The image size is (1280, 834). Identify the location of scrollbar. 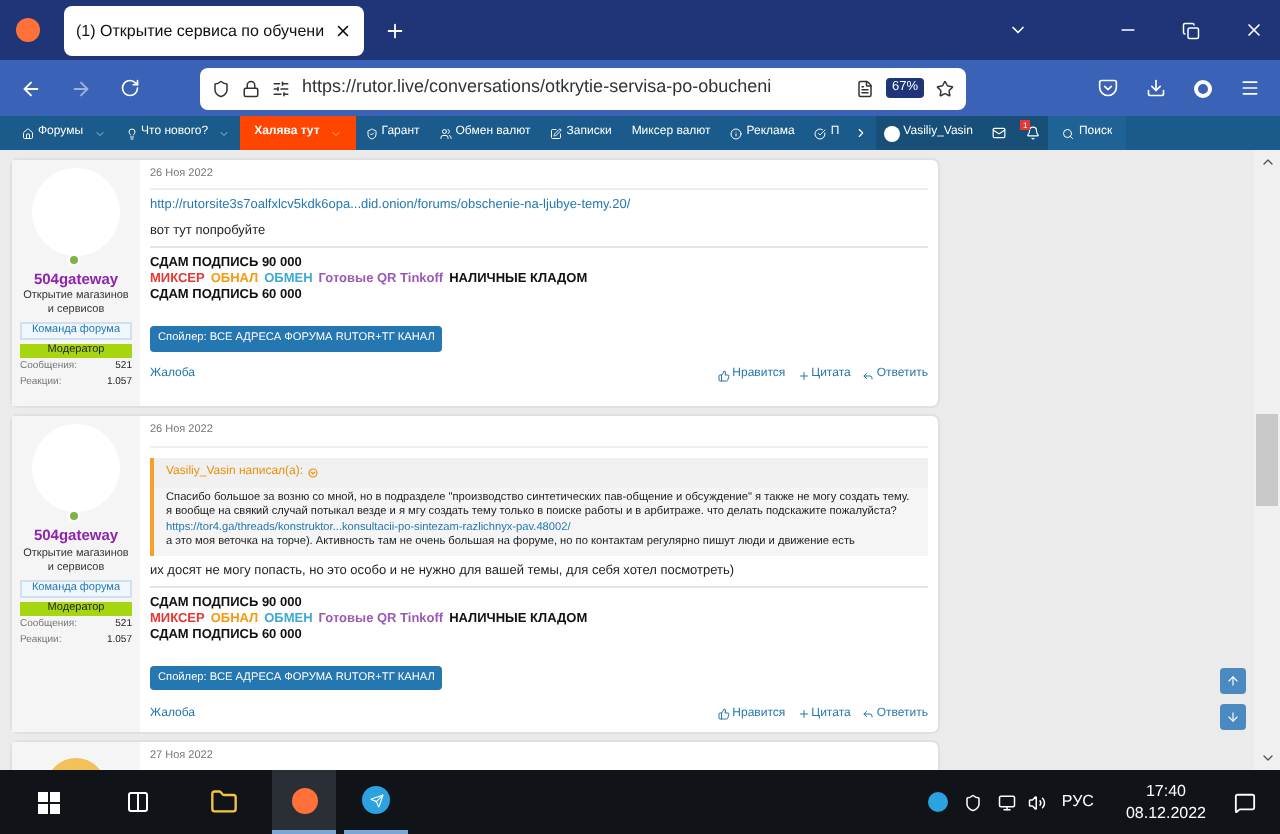
(1267, 460).